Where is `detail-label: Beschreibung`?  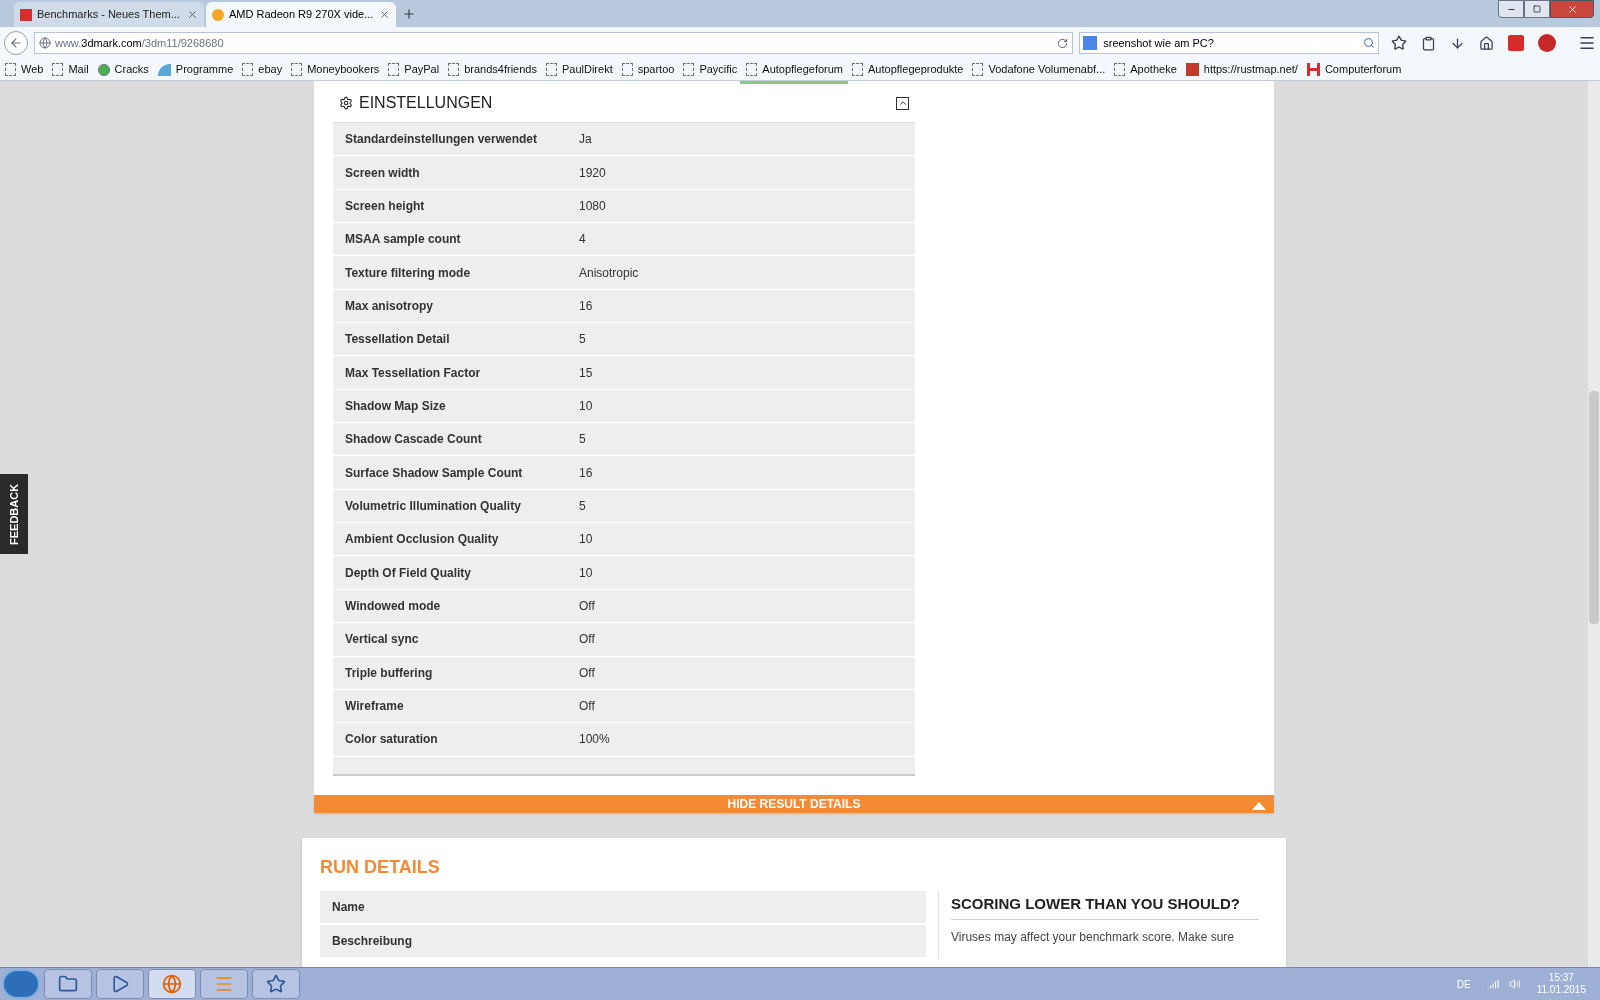
detail-label: Beschreibung is located at coordinates (372, 942).